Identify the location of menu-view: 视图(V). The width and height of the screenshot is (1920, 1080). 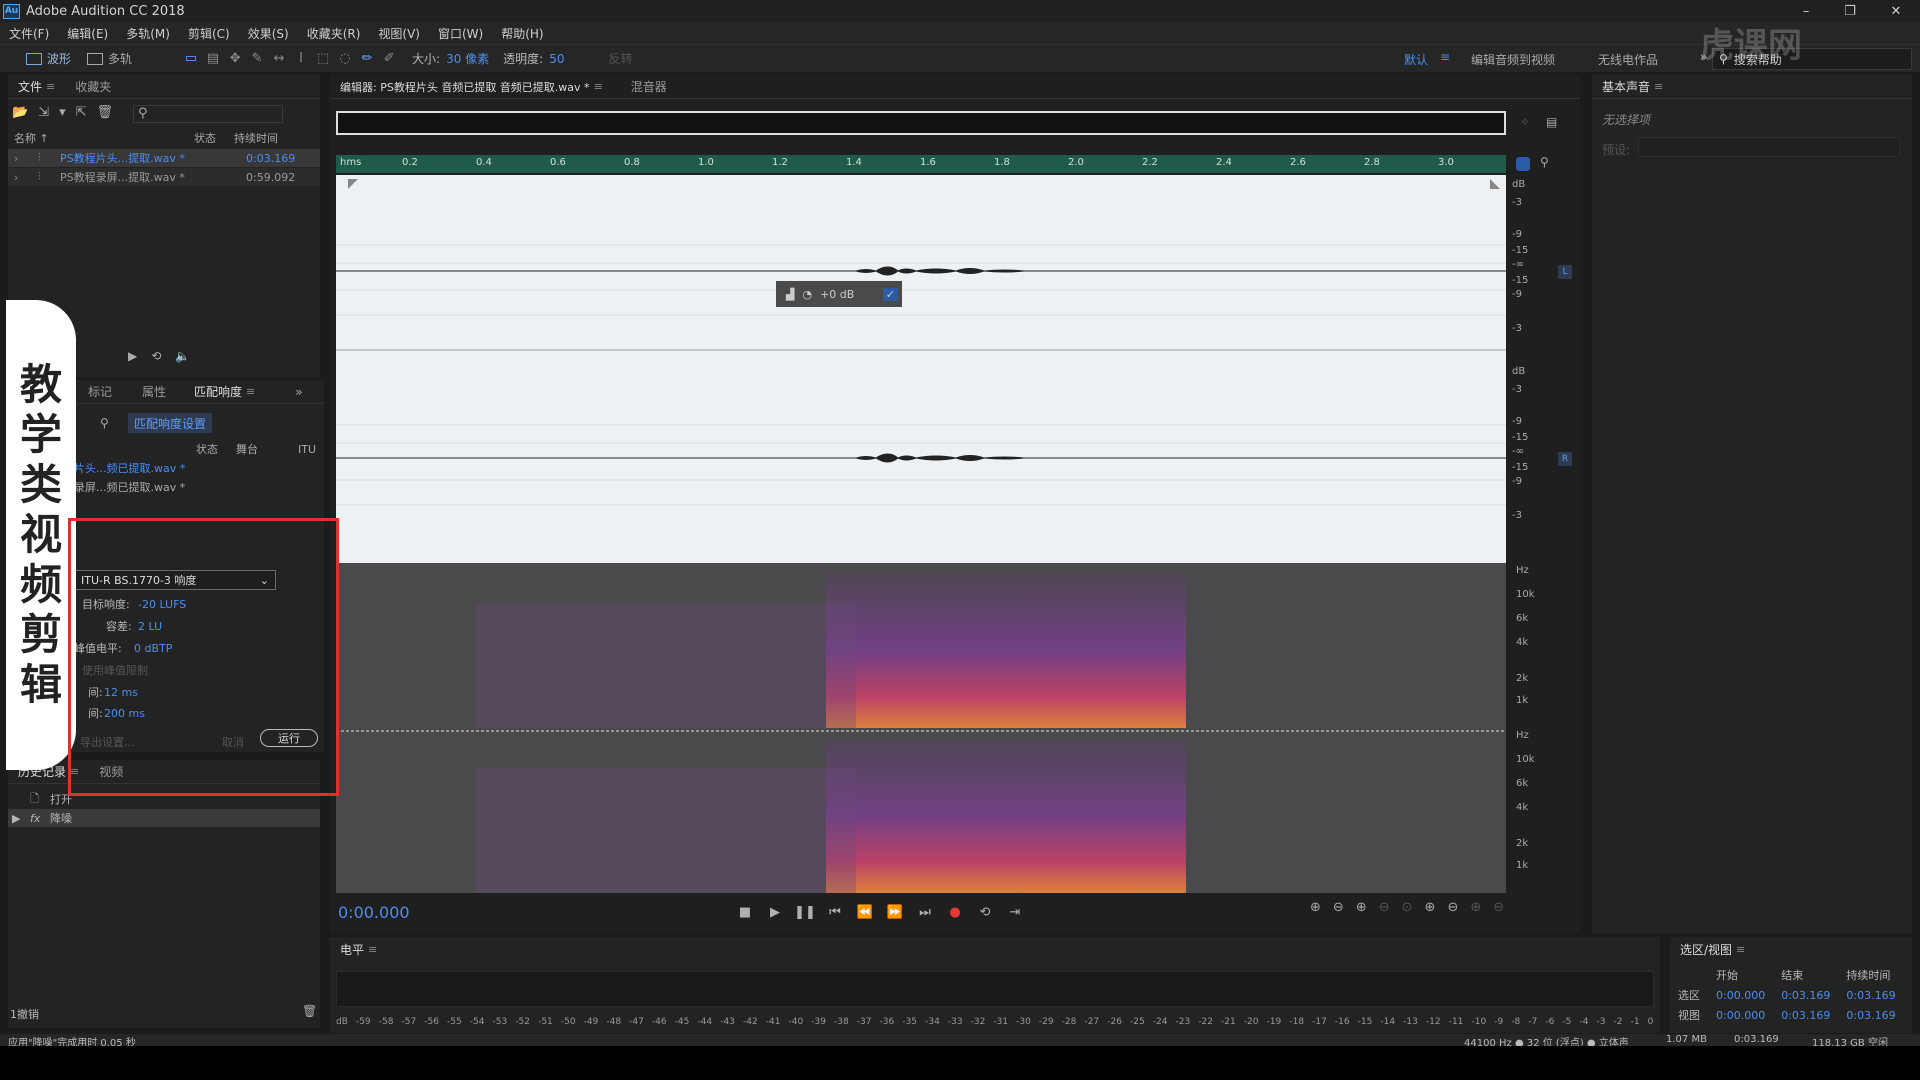
(399, 33).